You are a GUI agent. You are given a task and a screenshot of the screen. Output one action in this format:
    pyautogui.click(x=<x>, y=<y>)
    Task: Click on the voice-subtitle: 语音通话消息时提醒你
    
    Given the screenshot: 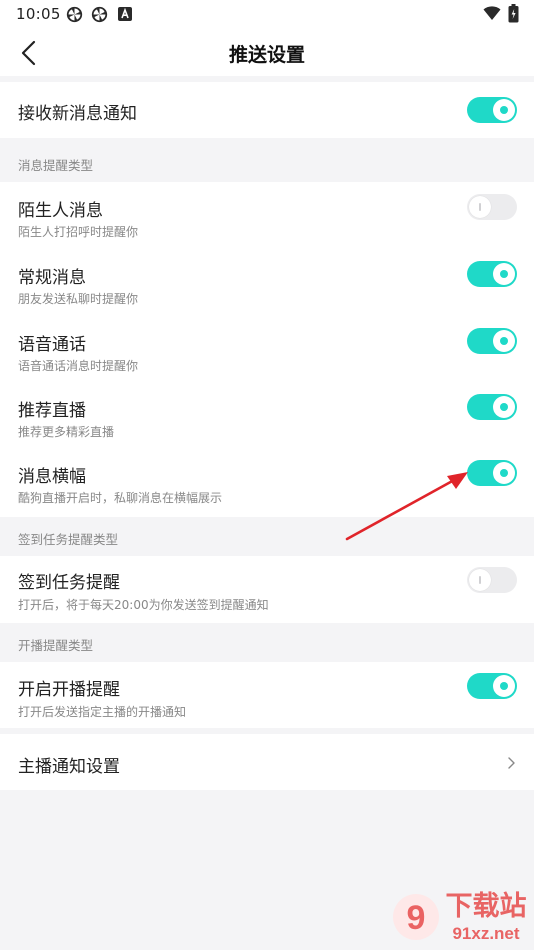 What is the action you would take?
    pyautogui.click(x=78, y=366)
    